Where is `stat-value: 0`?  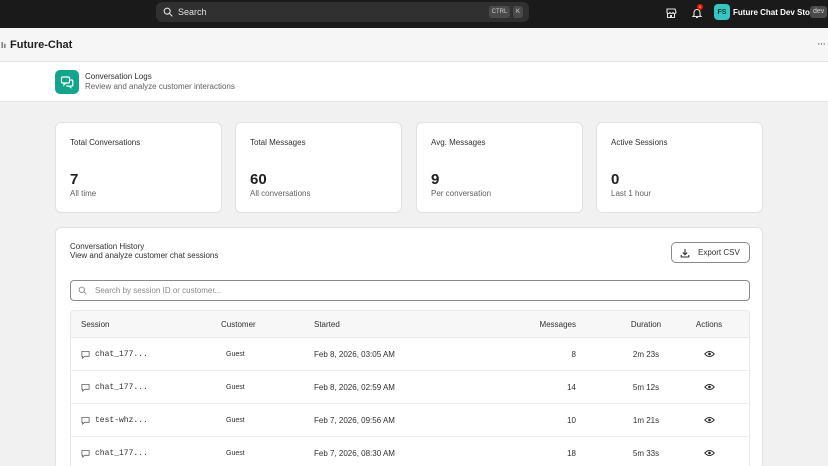 stat-value: 0 is located at coordinates (615, 179).